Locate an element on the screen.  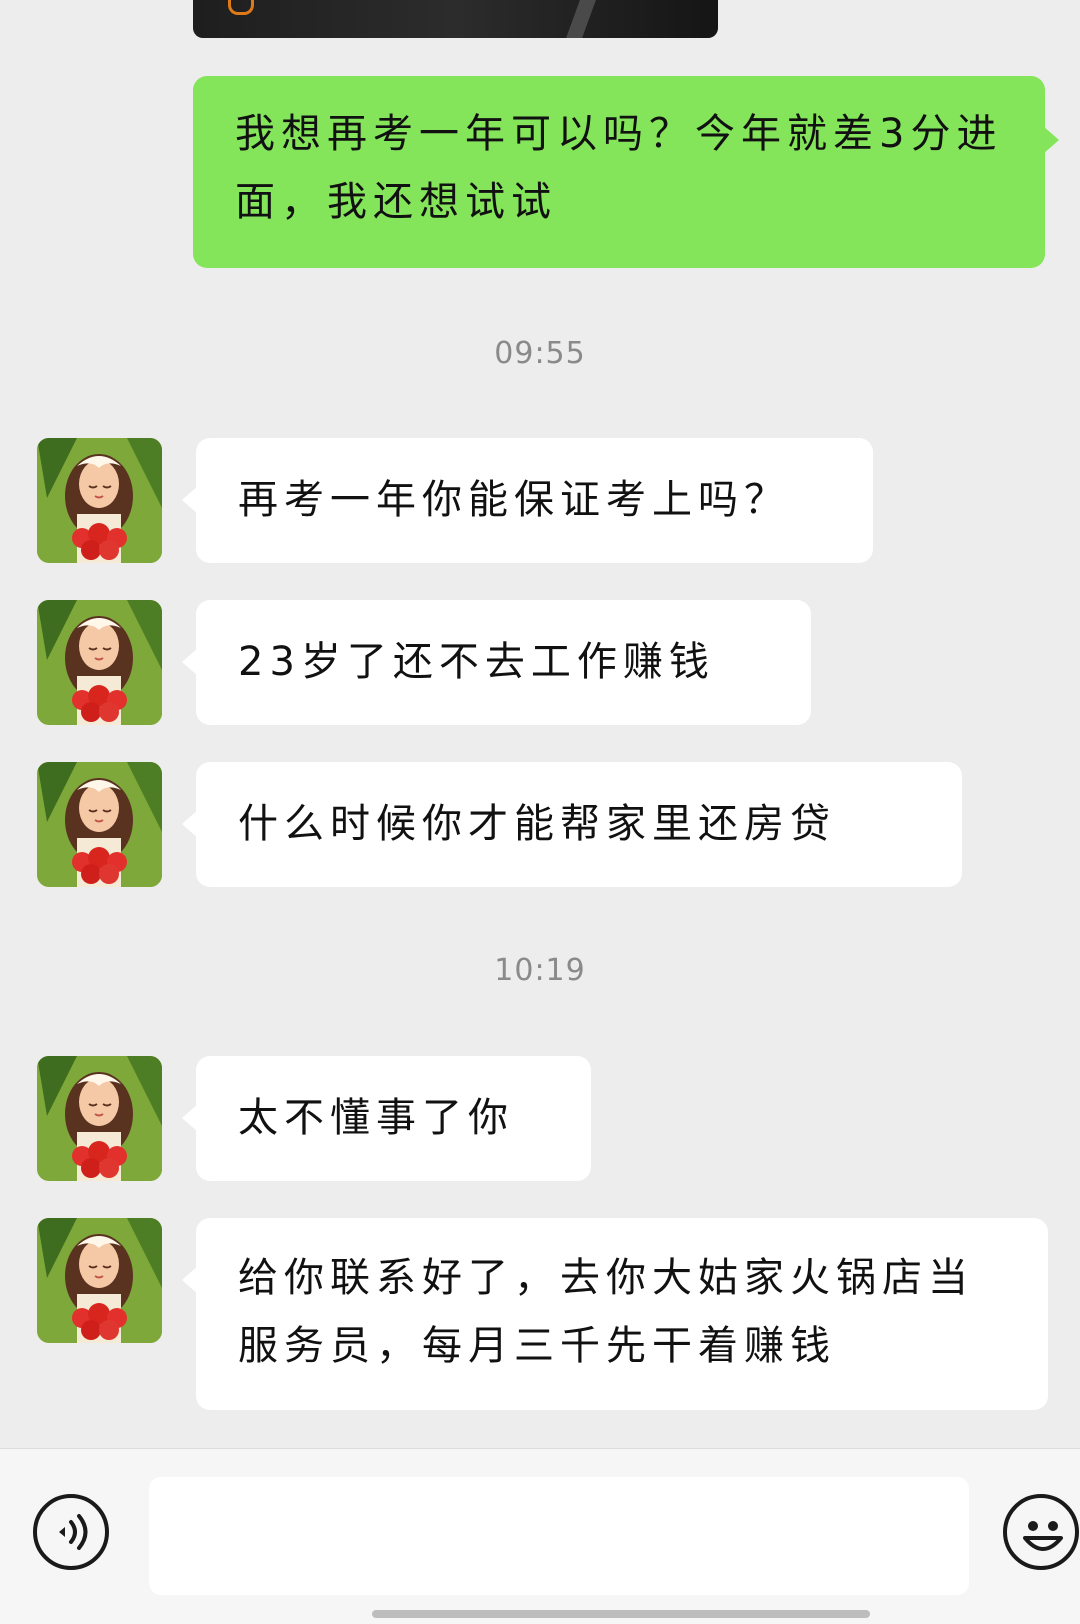
timestamp: 10:19 is located at coordinates (540, 970).